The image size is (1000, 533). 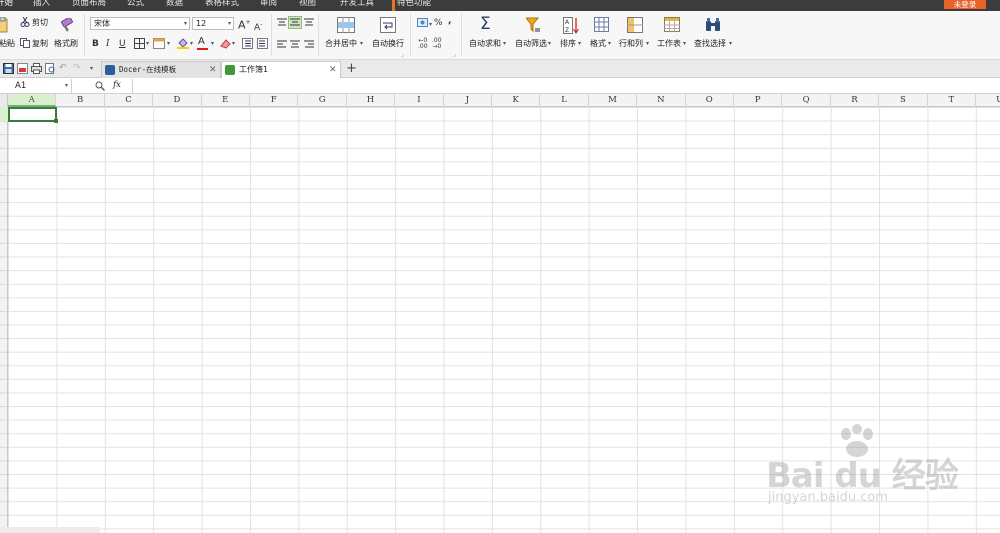 I want to click on increase-decimal-button: ←0.00, so click(x=423, y=44).